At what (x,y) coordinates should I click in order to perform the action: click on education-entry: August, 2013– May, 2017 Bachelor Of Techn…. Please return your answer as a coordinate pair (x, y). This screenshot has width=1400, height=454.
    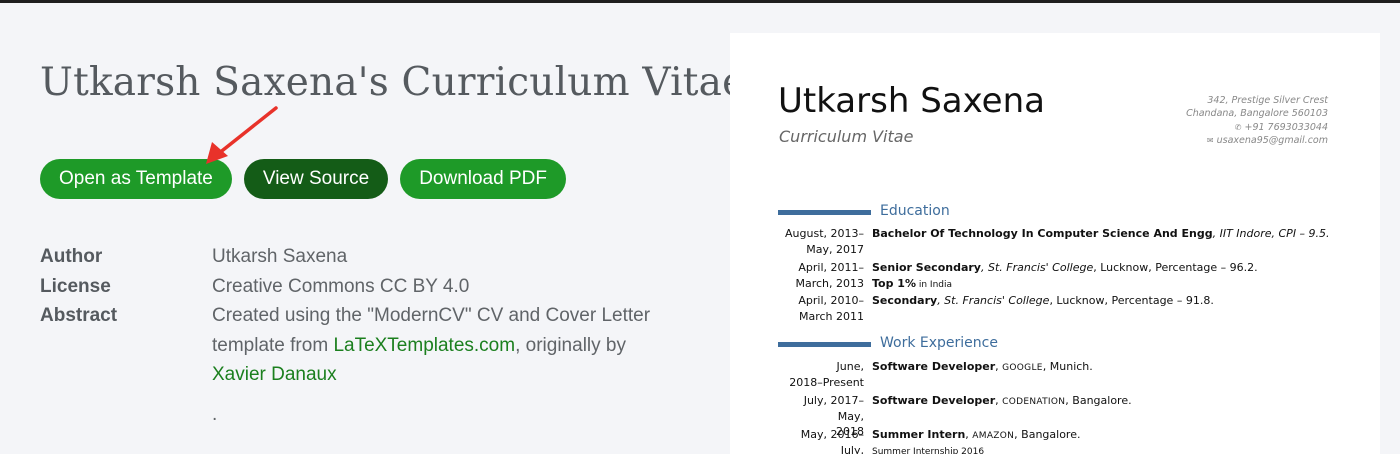
    Looking at the image, I should click on (1055, 241).